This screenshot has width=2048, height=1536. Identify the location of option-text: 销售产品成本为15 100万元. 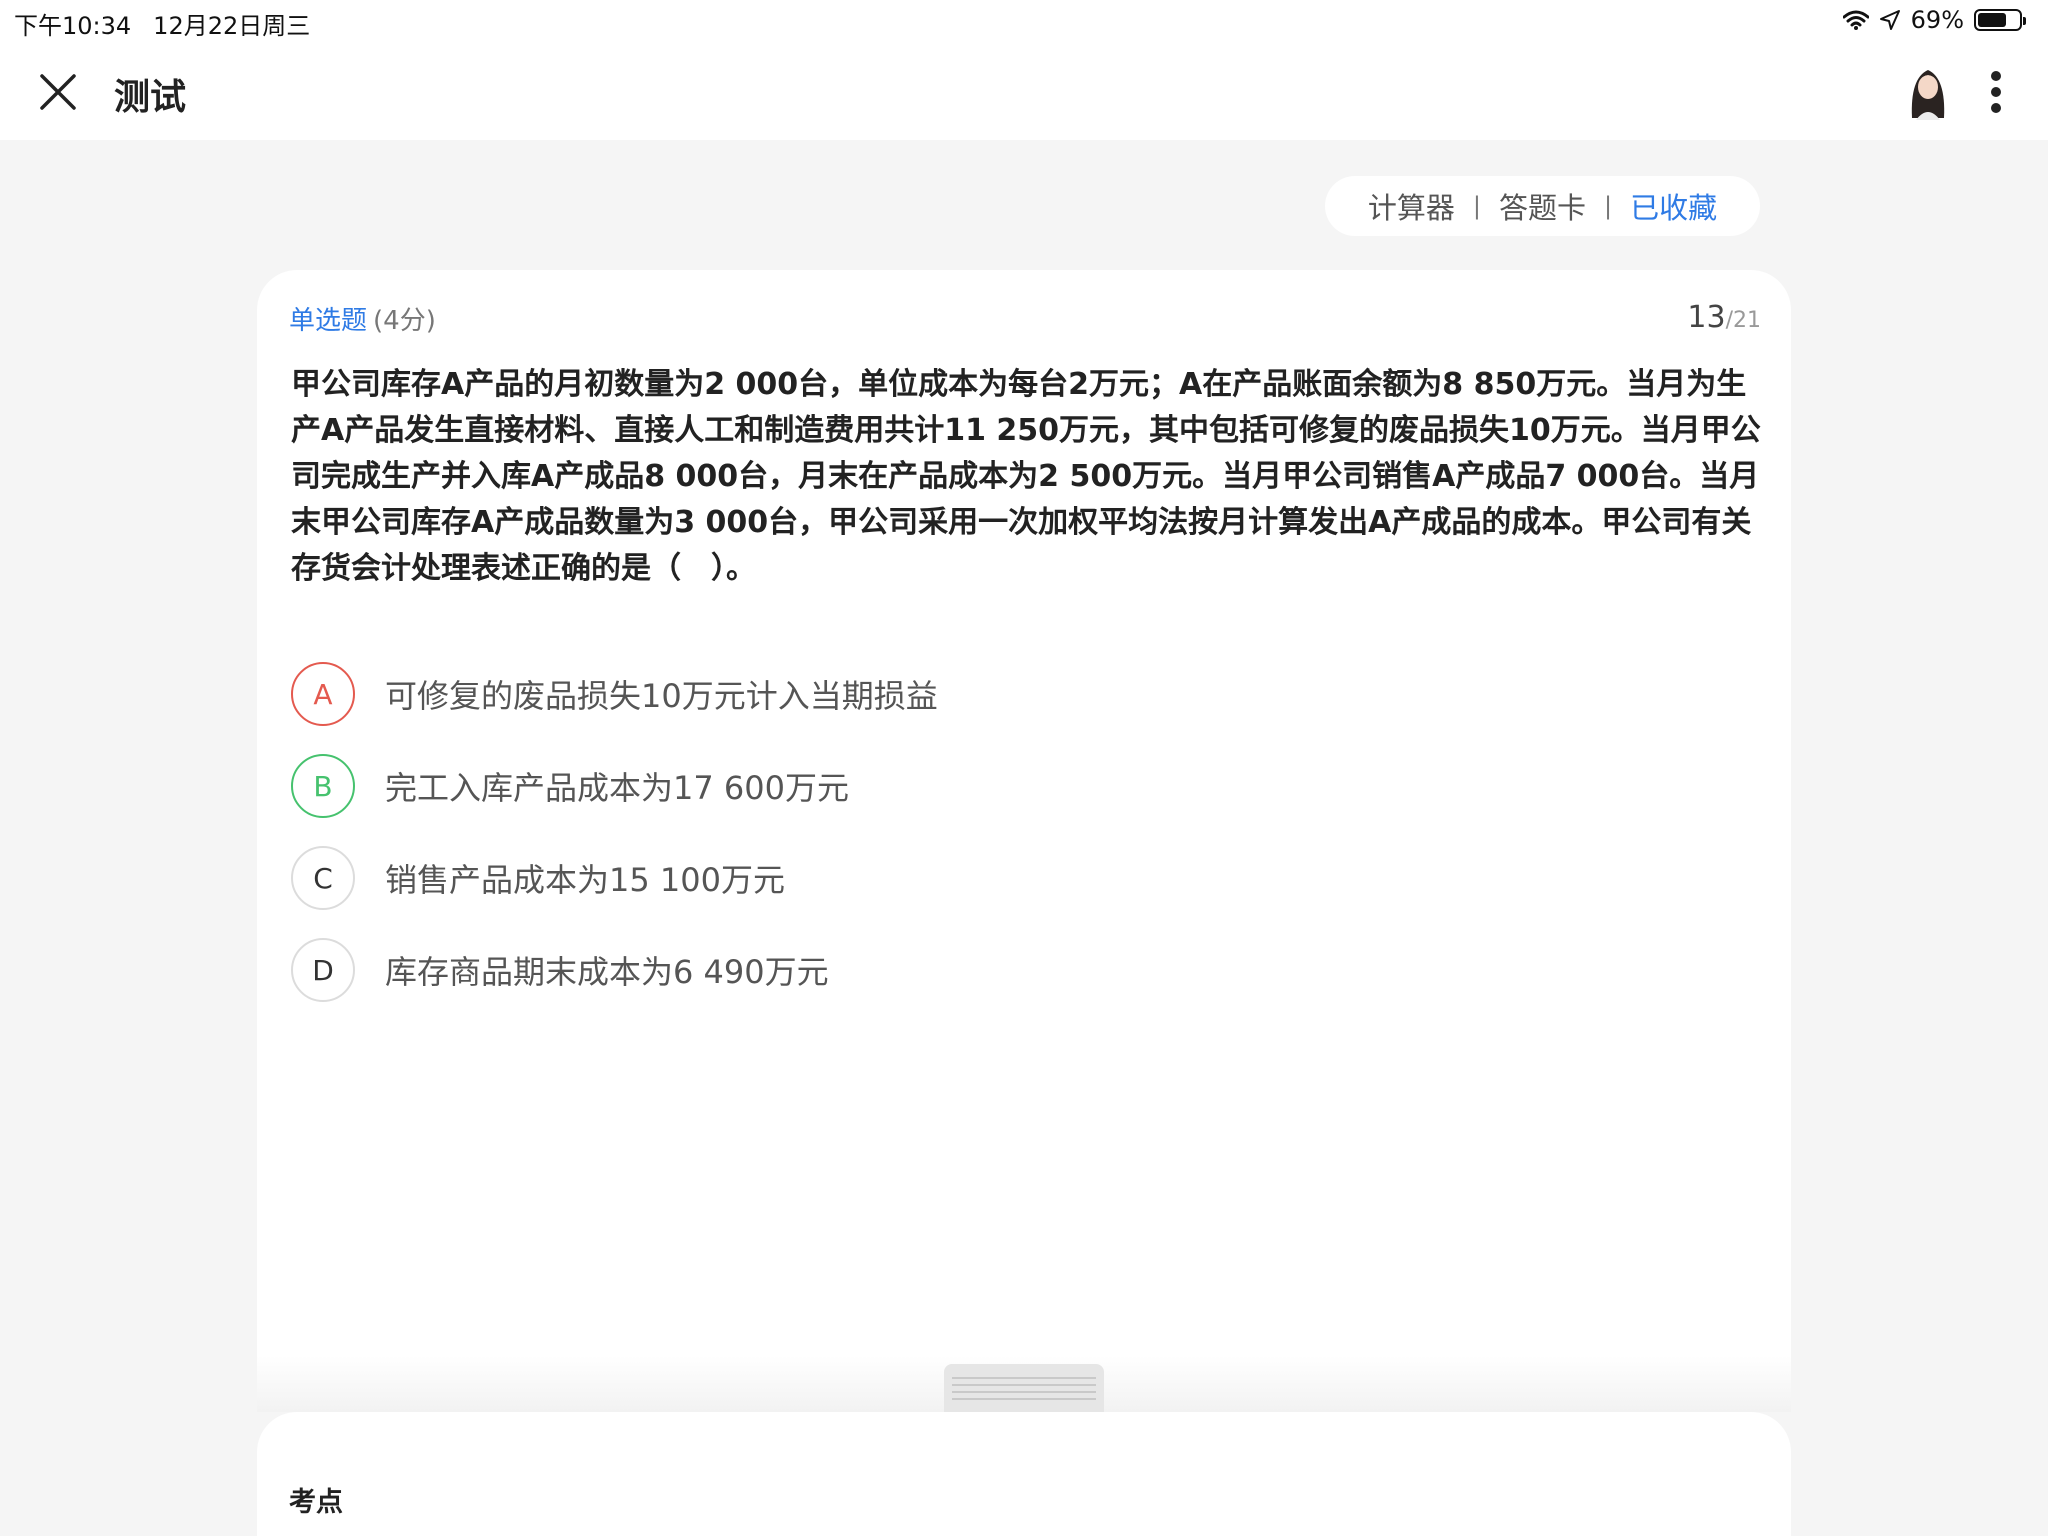
(585, 880).